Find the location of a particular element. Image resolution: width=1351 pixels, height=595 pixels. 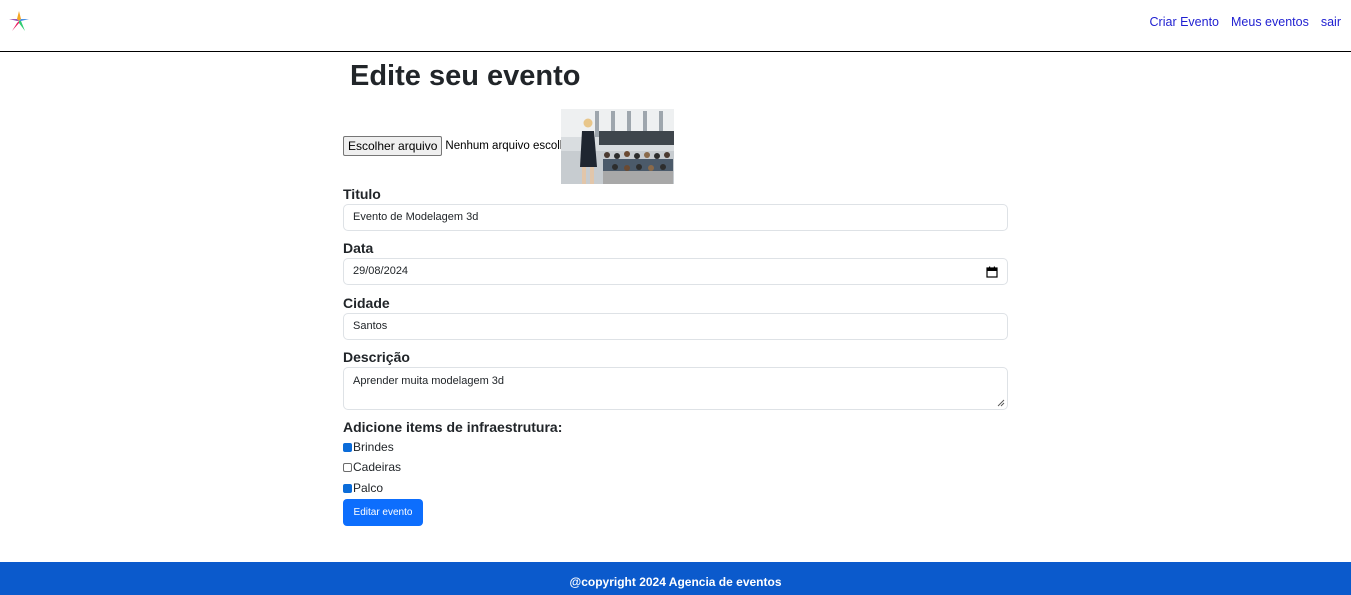

checkbox-item-palco: Palco is located at coordinates (363, 488).